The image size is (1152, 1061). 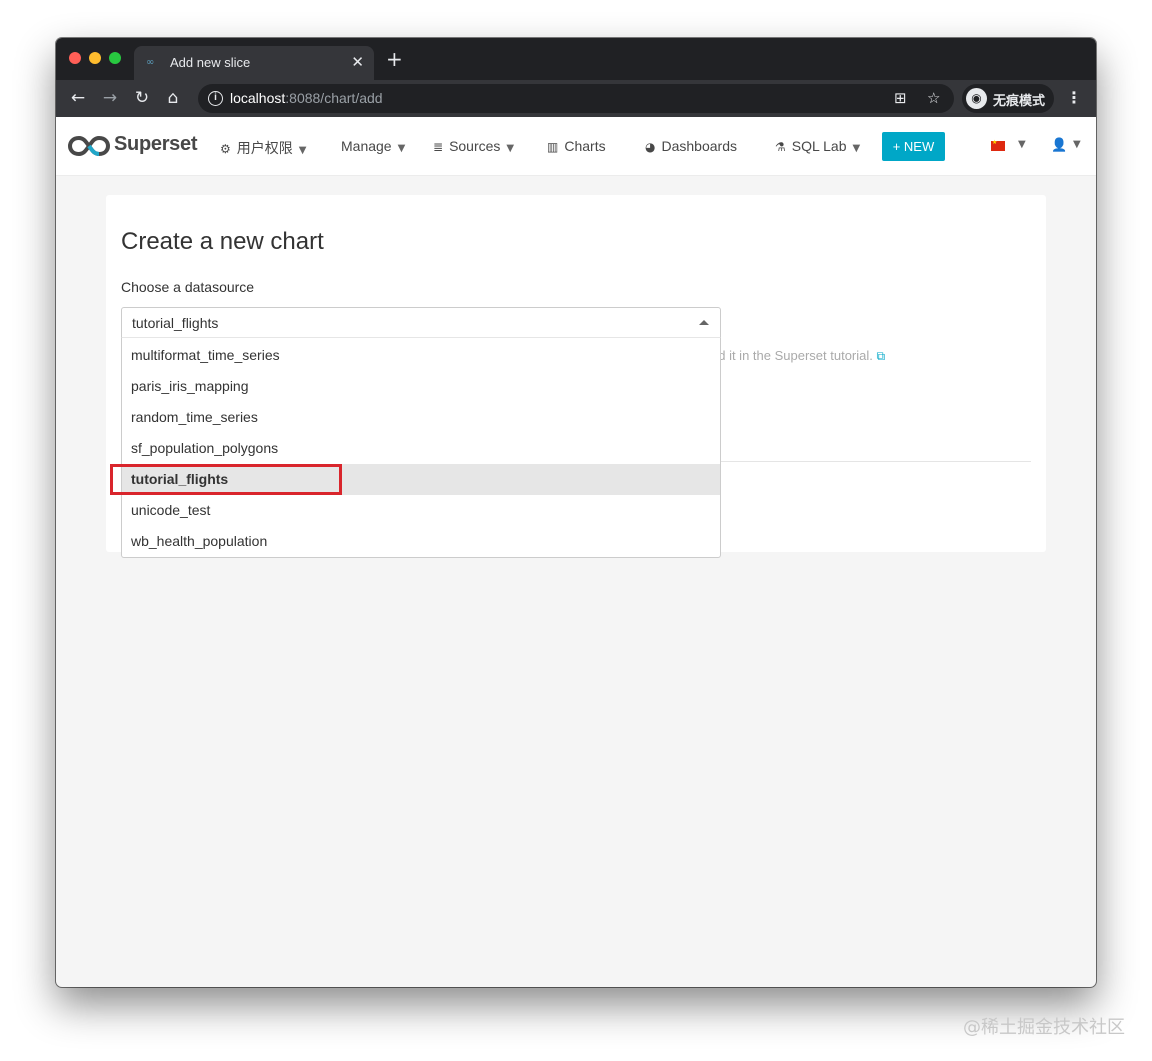 What do you see at coordinates (156, 144) in the screenshot?
I see `logo-text: Superset` at bounding box center [156, 144].